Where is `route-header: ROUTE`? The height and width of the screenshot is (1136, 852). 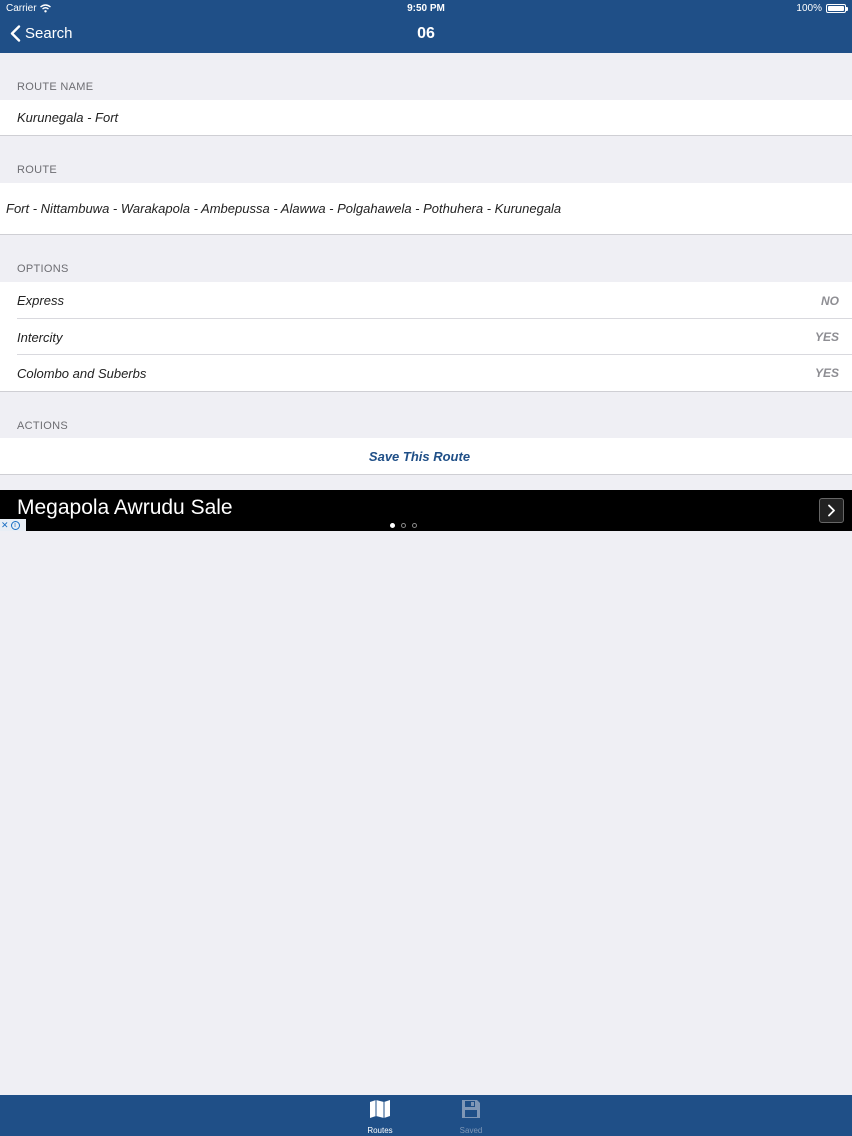 route-header: ROUTE is located at coordinates (37, 170).